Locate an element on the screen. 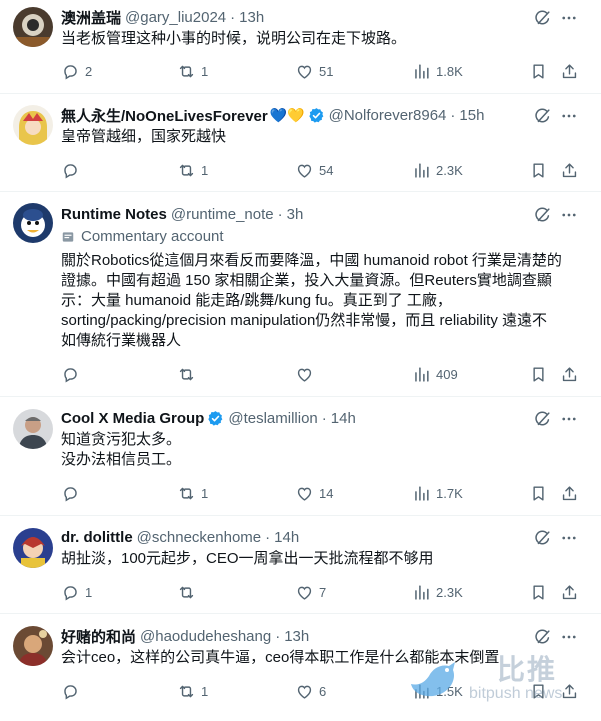  user-handle: @schneckenhome is located at coordinates (199, 537).